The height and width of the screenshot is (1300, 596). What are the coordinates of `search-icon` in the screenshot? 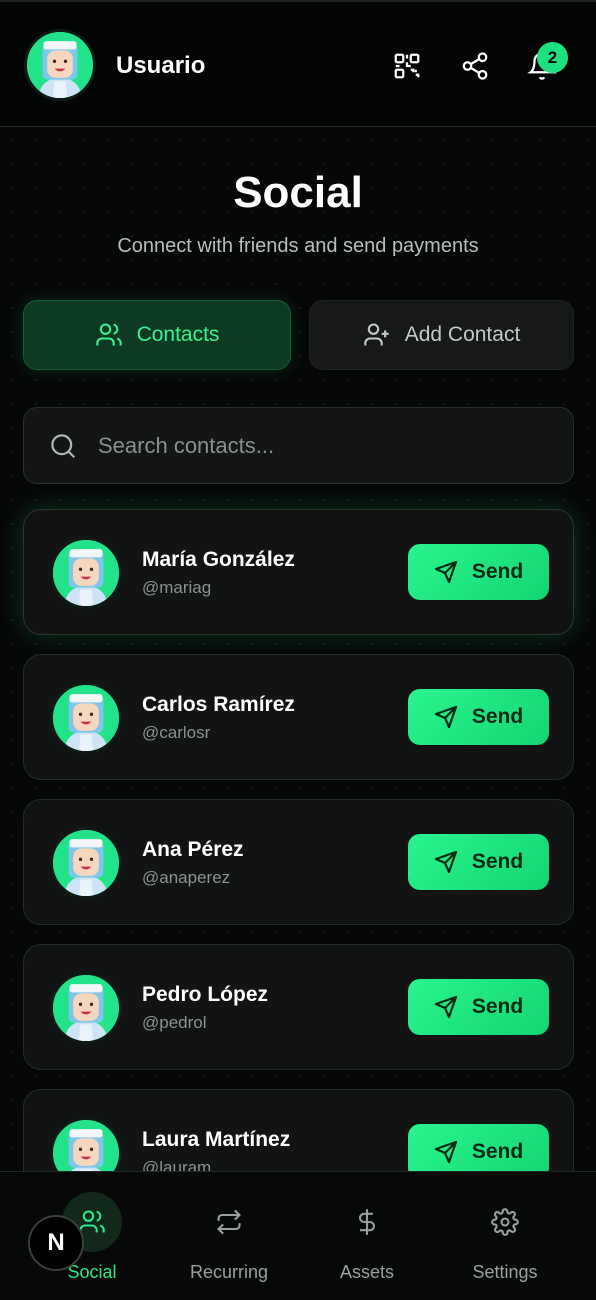 It's located at (63, 446).